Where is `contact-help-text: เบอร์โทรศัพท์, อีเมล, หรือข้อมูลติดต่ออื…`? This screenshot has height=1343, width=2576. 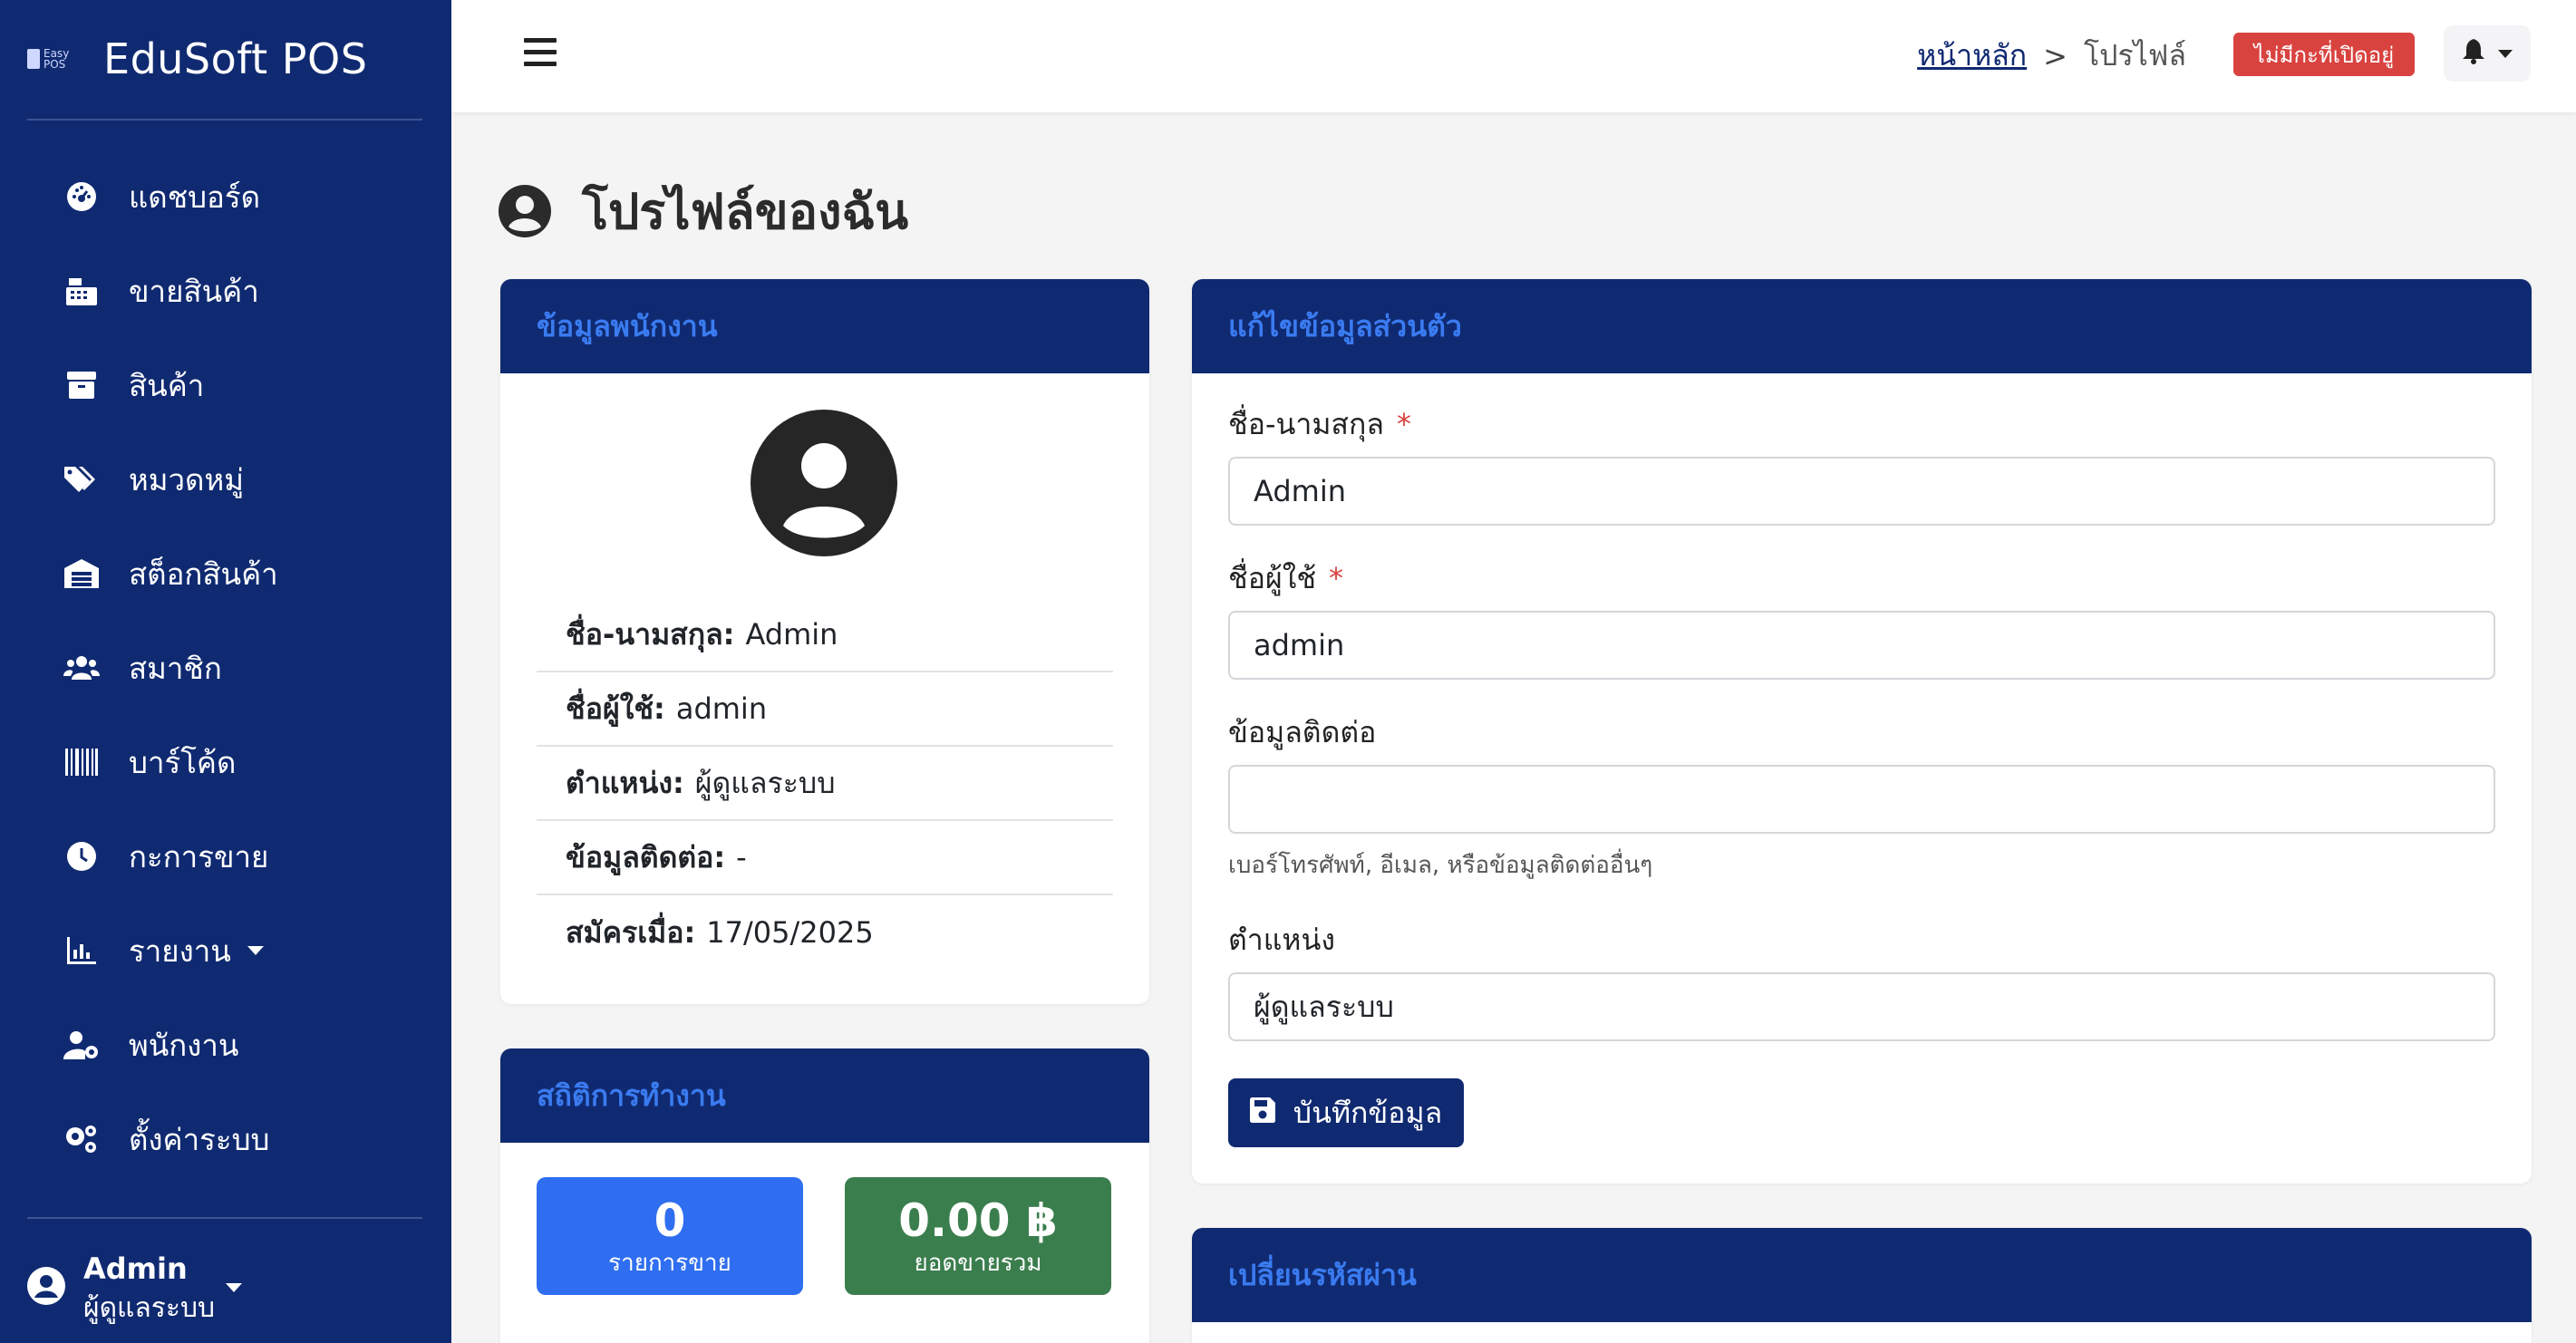
contact-help-text: เบอร์โทรศัพท์, อีเมล, หรือข้อมูลติดต่ออื… is located at coordinates (1440, 865).